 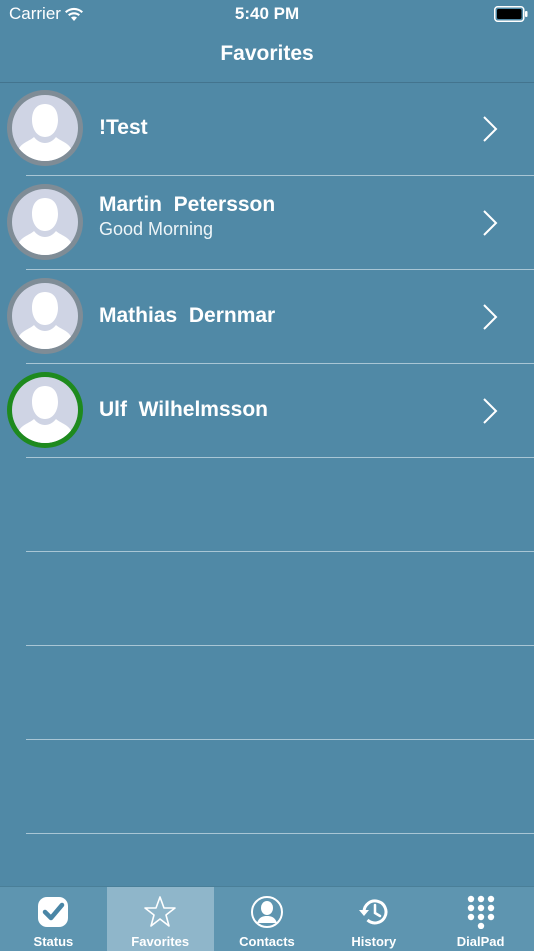 What do you see at coordinates (123, 127) in the screenshot?
I see `contact-name: !Test` at bounding box center [123, 127].